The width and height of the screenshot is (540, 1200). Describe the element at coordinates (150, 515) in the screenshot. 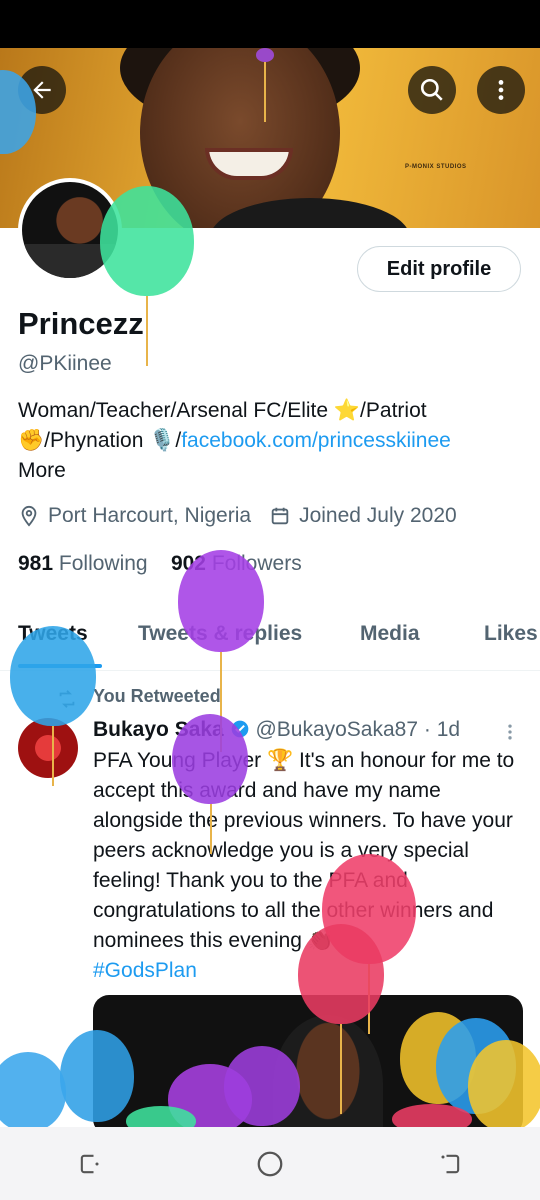

I see `location-text: Port Harcourt, Nigeria` at that location.